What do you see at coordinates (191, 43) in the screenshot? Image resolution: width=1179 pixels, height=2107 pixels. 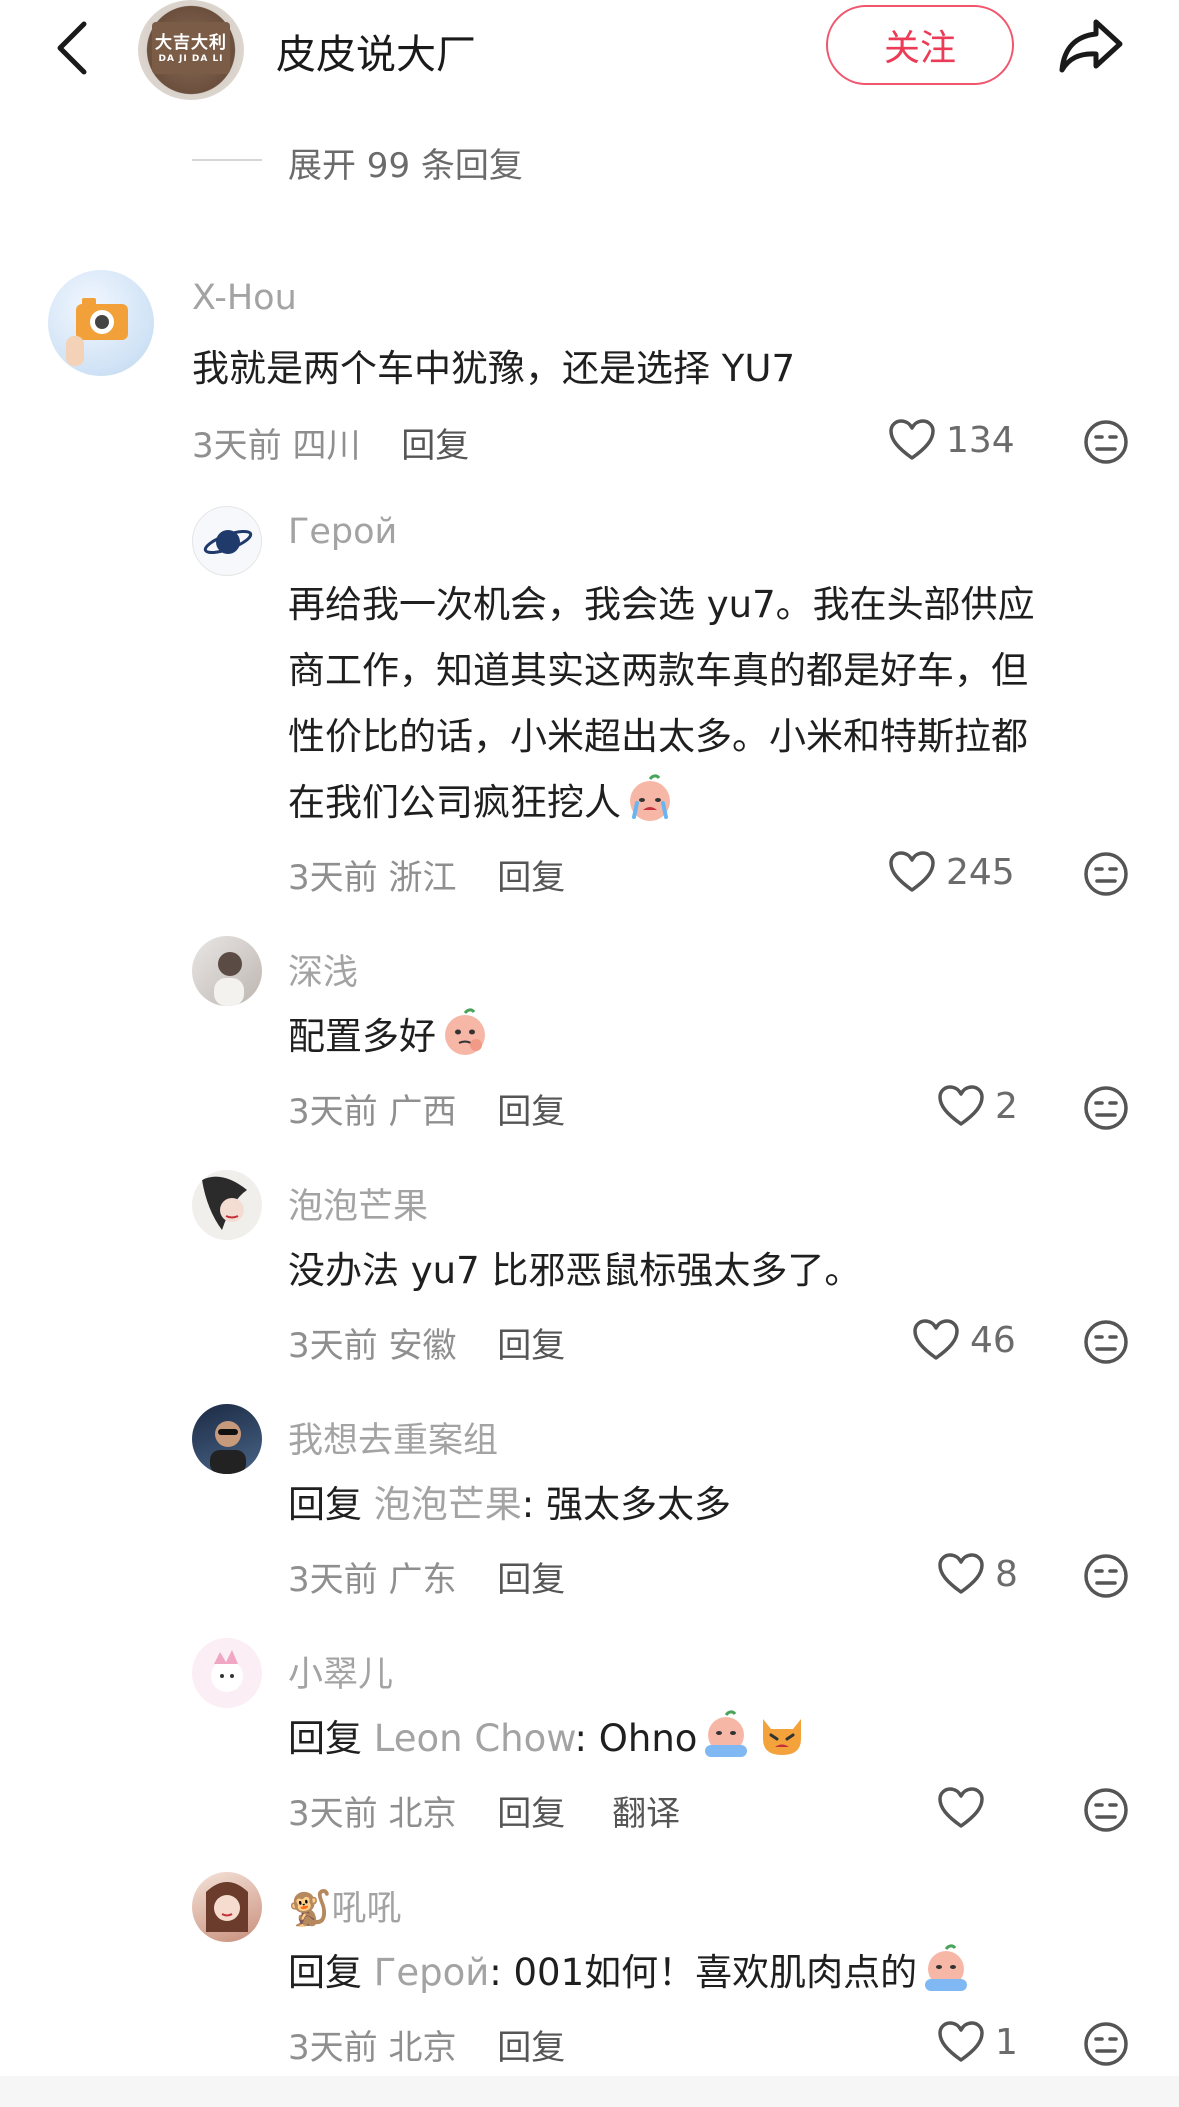 I see `avatar-logo-text: 大吉大利` at bounding box center [191, 43].